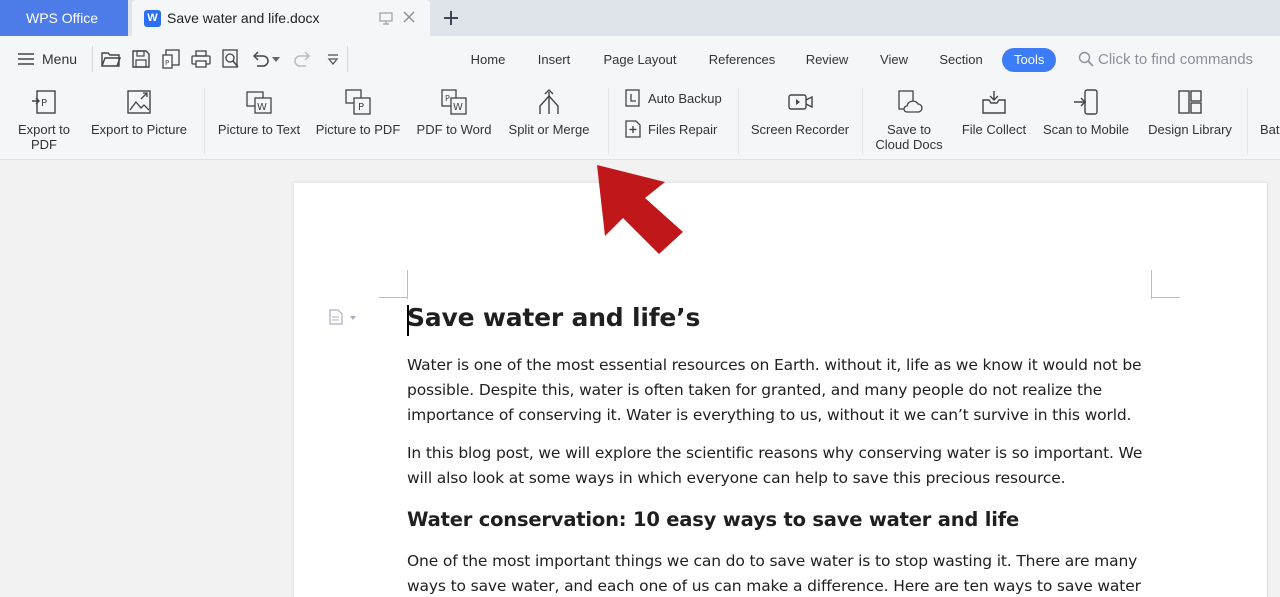  Describe the element at coordinates (961, 60) in the screenshot. I see `tab-section: Section` at that location.